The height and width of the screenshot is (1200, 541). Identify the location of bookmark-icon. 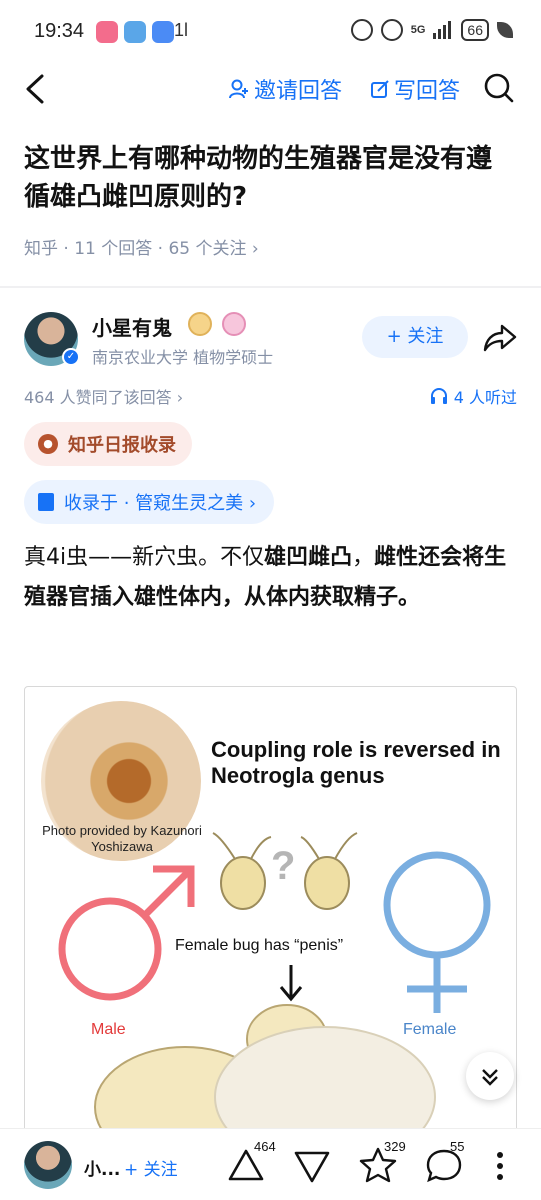
(46, 502).